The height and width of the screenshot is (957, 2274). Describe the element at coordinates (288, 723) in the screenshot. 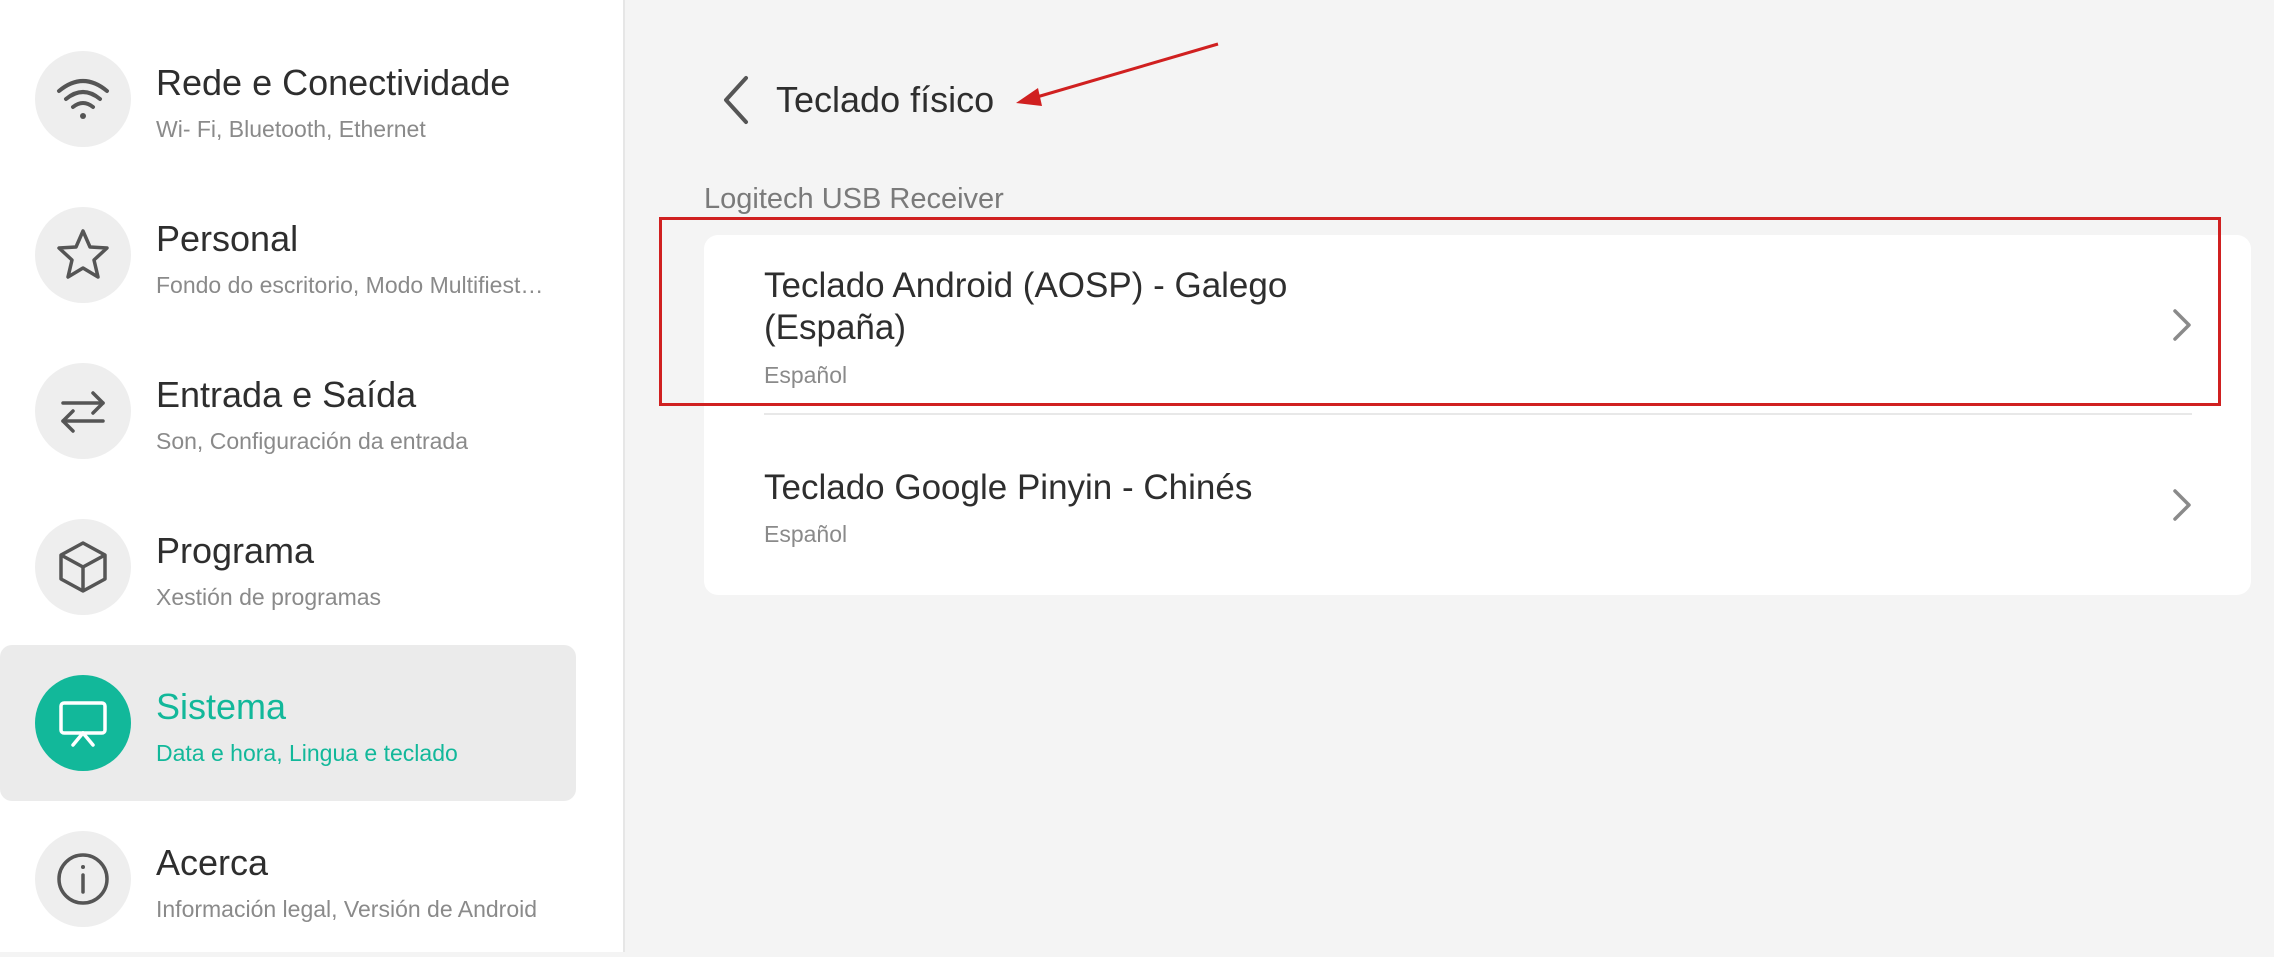

I see `sidebar-item-system: Sistema Data e hora, Lingua e teclado` at that location.